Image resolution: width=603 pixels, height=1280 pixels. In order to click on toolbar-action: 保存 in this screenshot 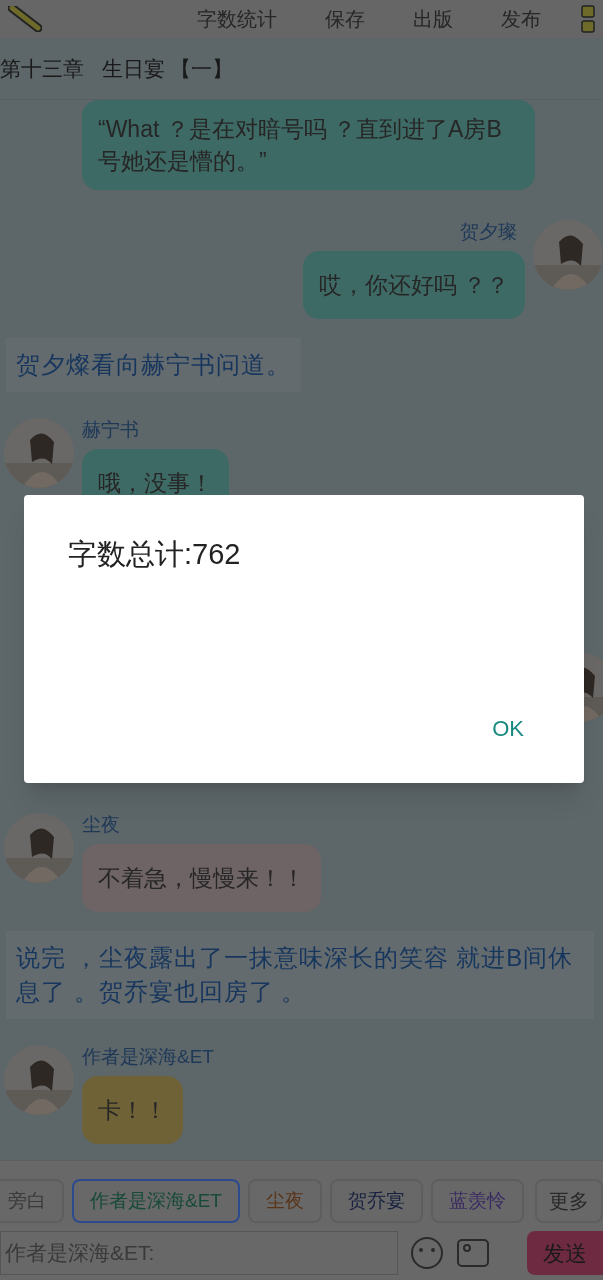, I will do `click(345, 19)`.